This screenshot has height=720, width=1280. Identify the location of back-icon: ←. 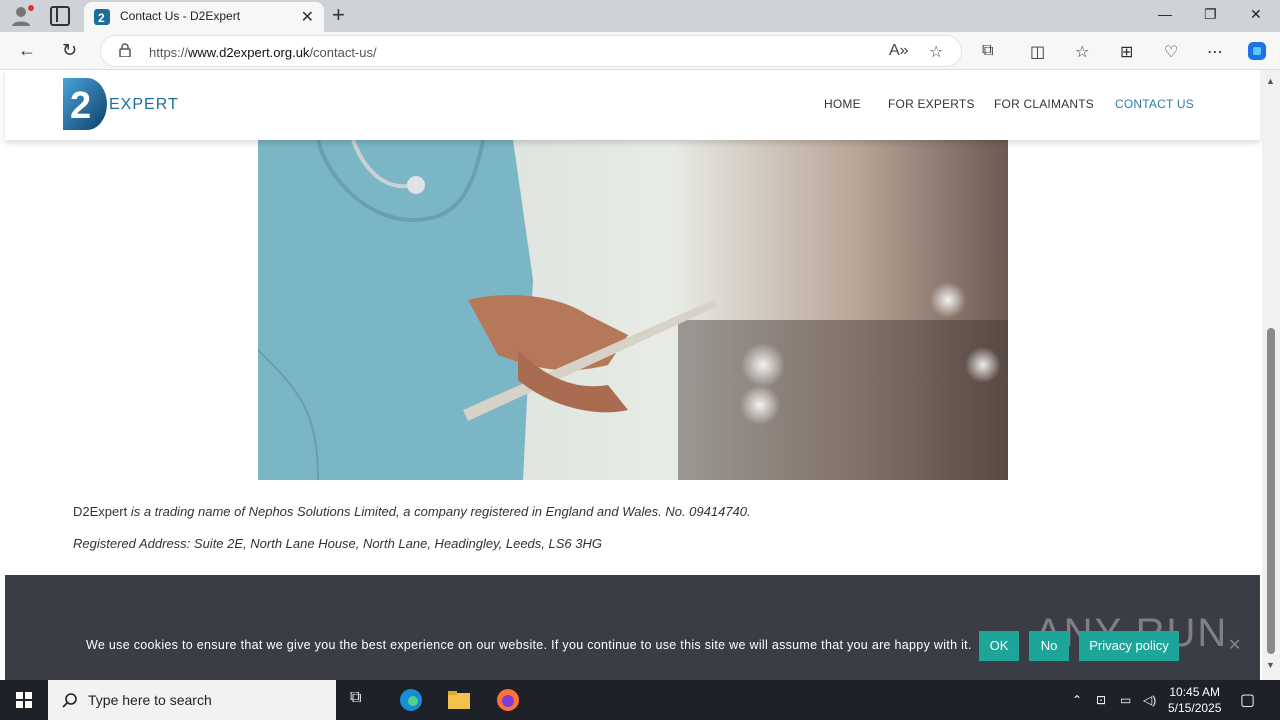
(27, 50).